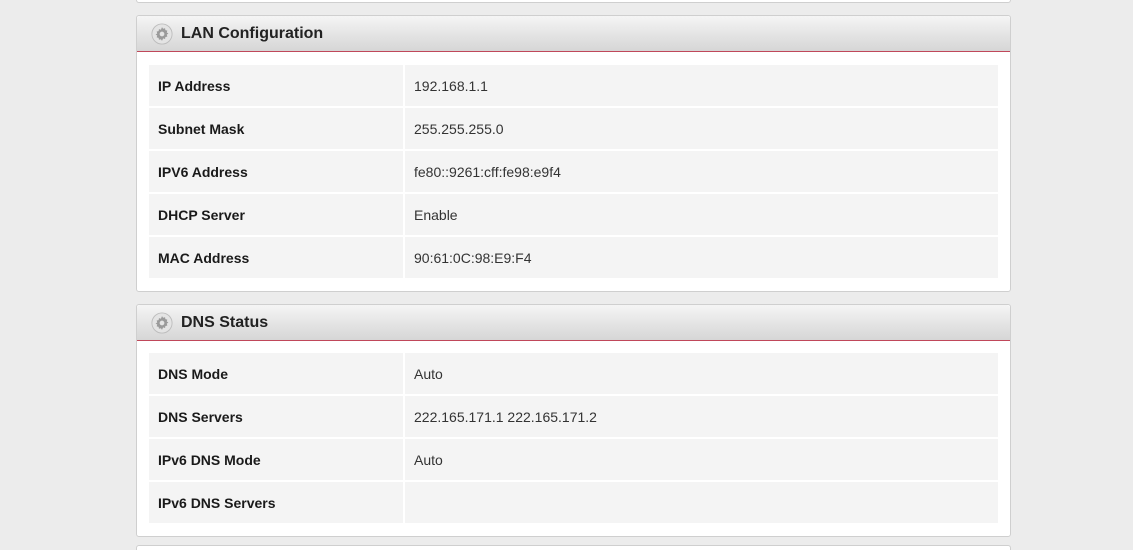  Describe the element at coordinates (701, 257) in the screenshot. I see `mac-address-value: 90:61:0C:98:E9:F4` at that location.